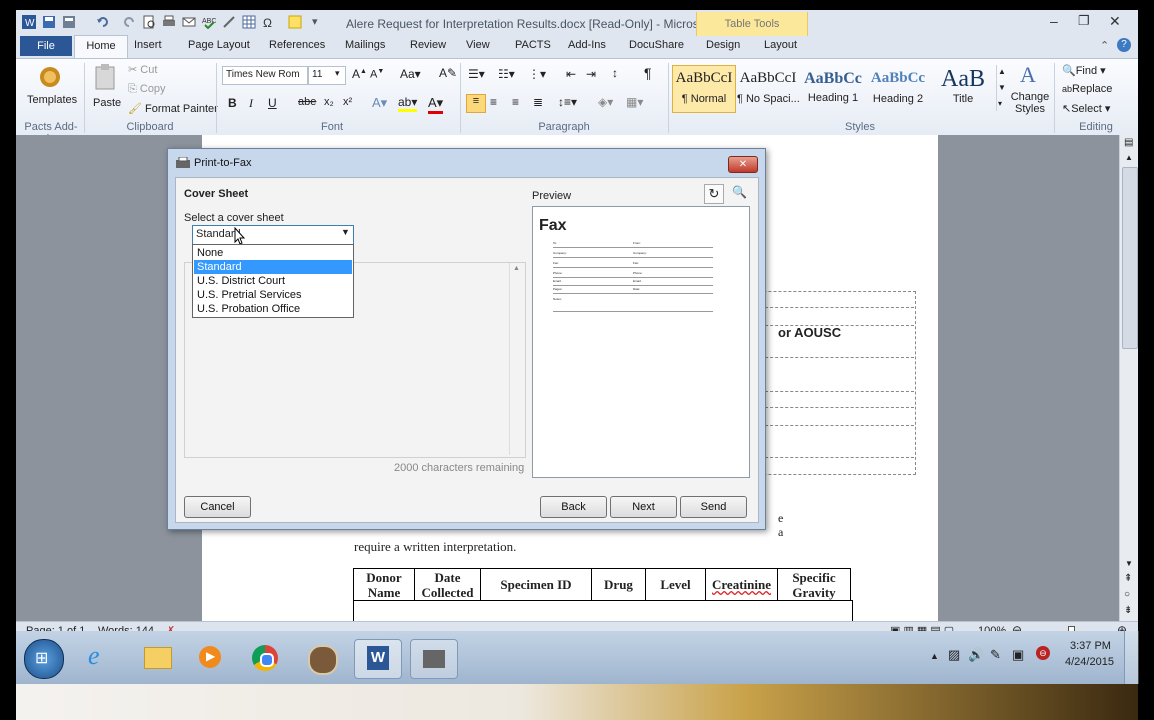 This screenshot has height=720, width=1154. I want to click on restore-button: ❐, so click(1084, 21).